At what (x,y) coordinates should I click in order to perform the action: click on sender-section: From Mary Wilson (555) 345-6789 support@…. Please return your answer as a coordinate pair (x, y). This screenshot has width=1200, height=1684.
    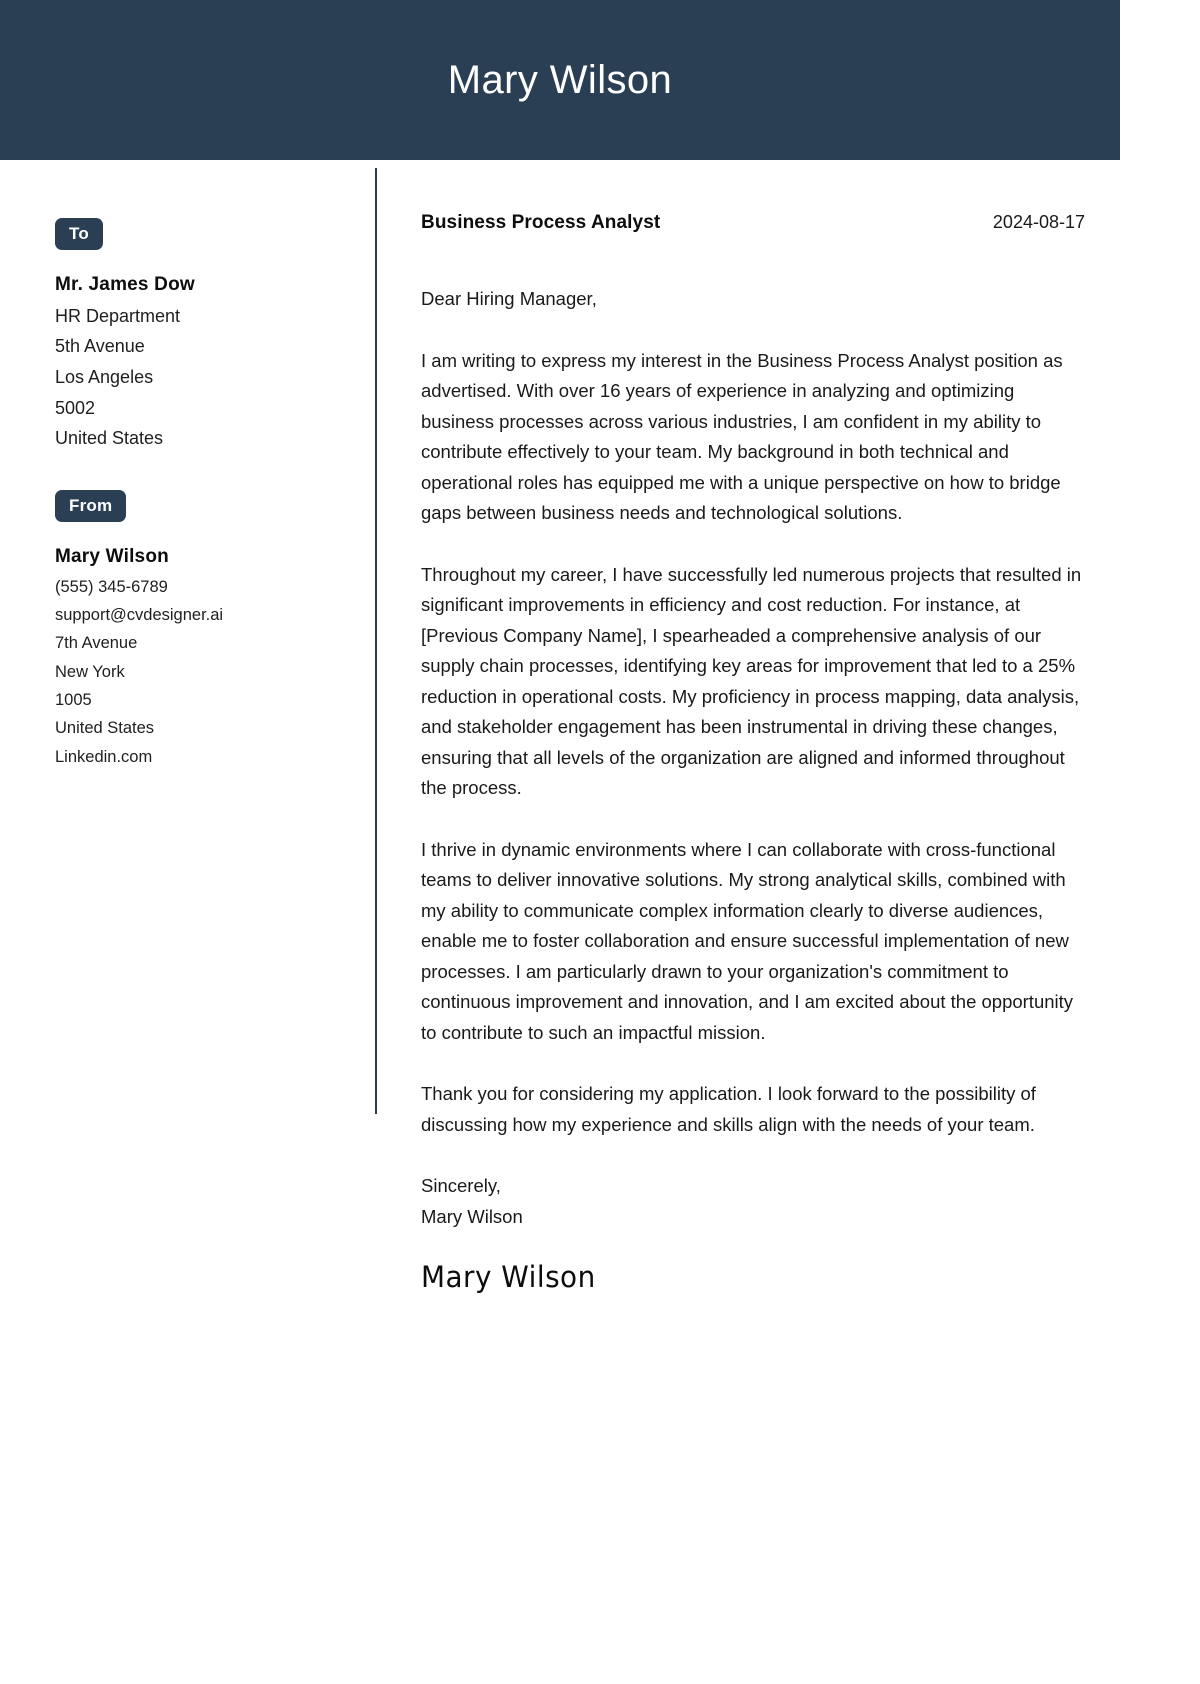
    Looking at the image, I should click on (197, 630).